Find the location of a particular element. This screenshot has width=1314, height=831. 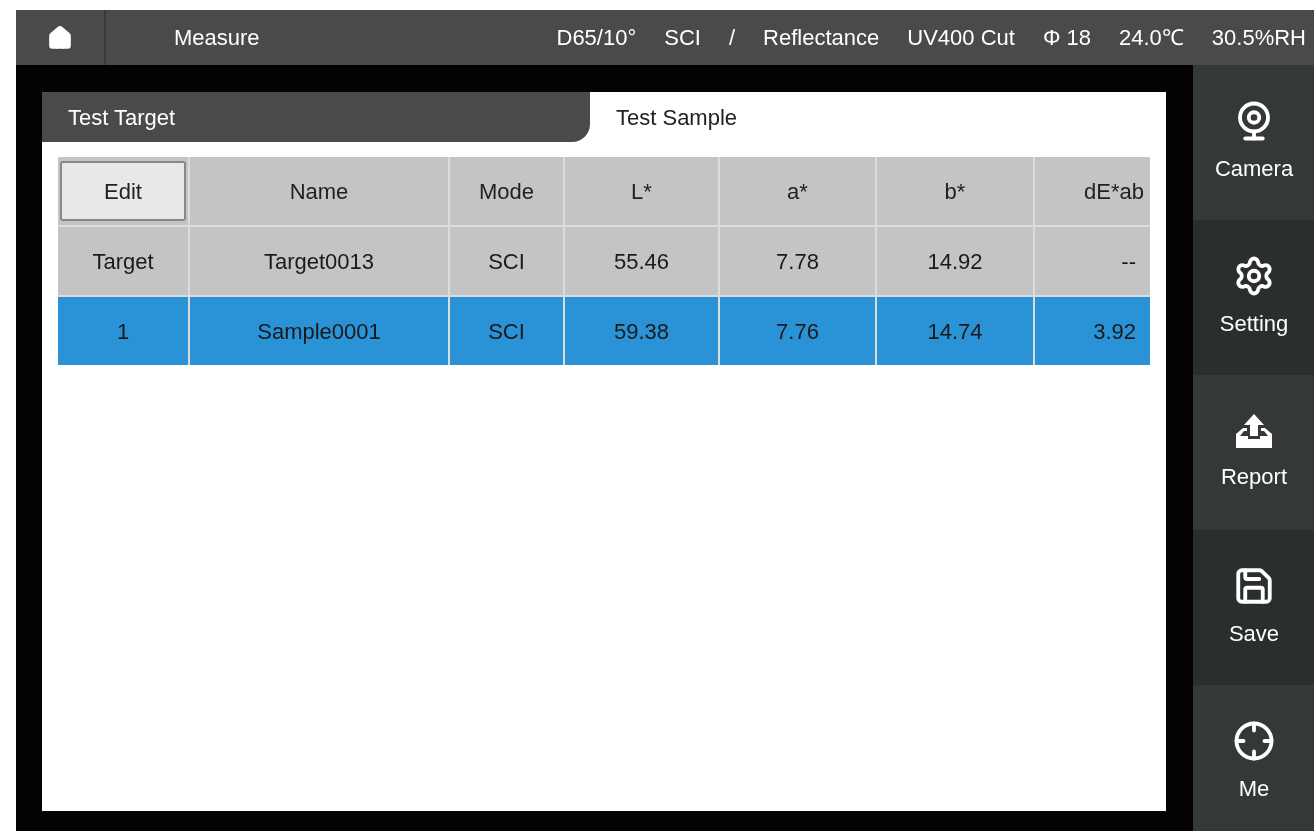

sidebar-button: Report is located at coordinates (1253, 452).